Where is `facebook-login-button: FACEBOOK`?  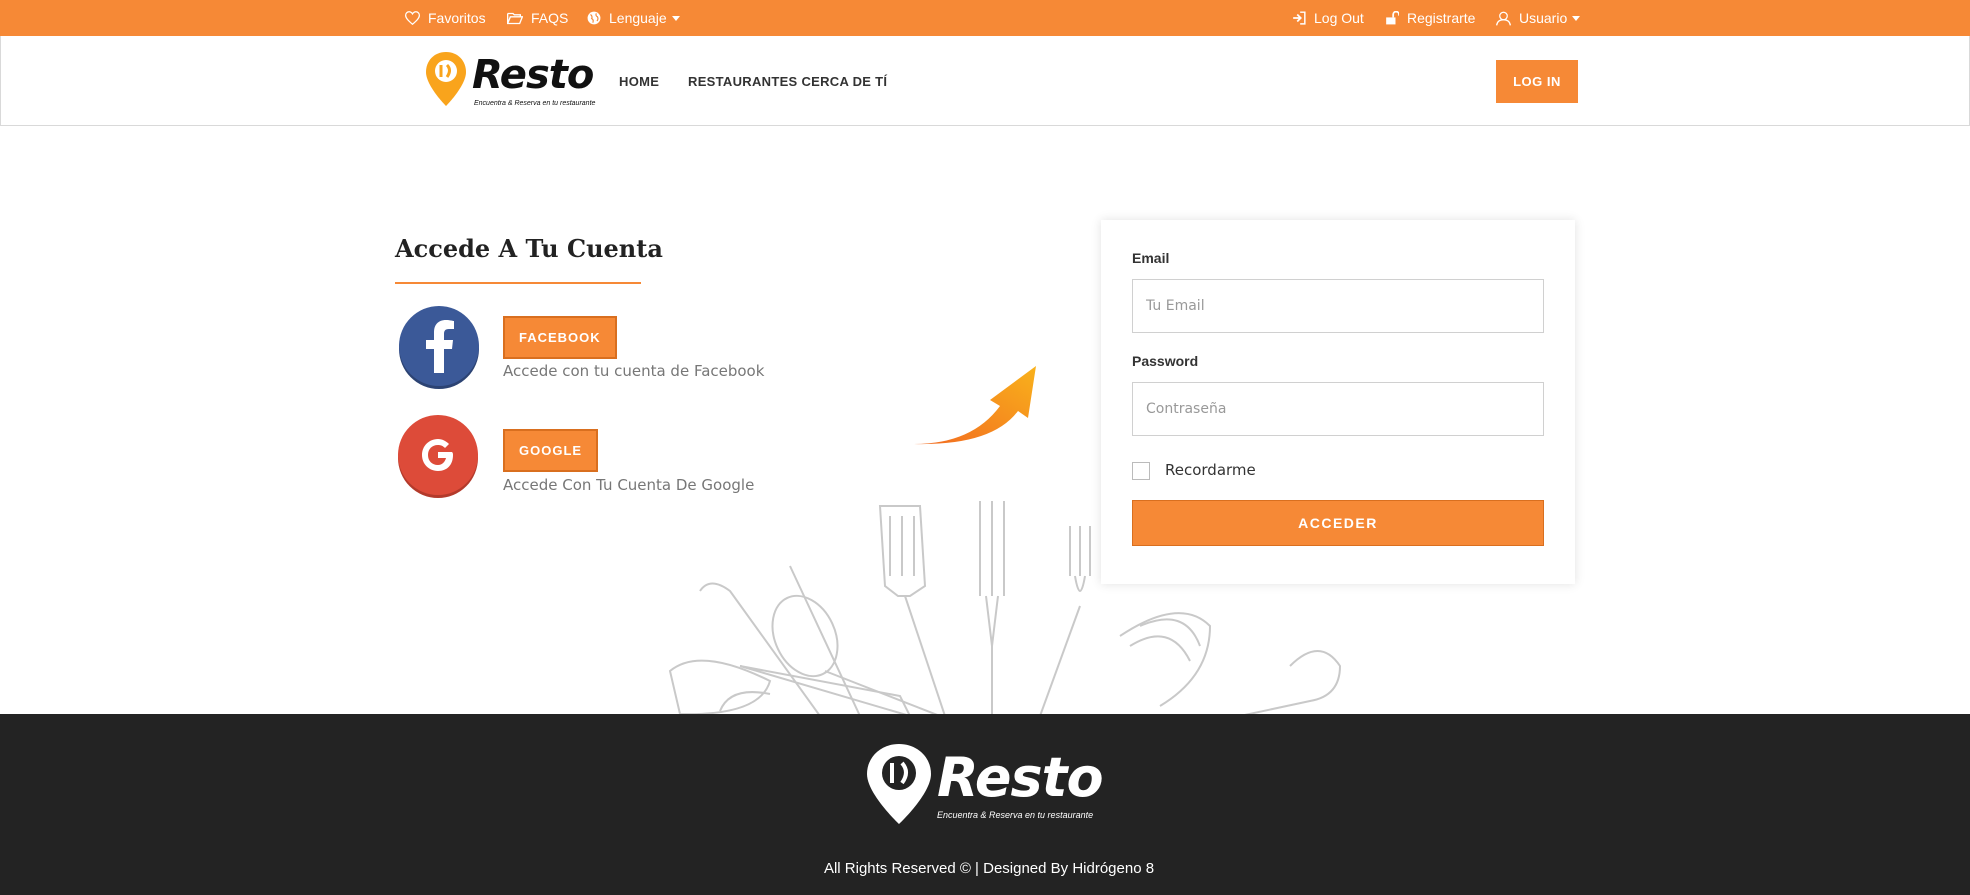
facebook-login-button: FACEBOOK is located at coordinates (560, 337).